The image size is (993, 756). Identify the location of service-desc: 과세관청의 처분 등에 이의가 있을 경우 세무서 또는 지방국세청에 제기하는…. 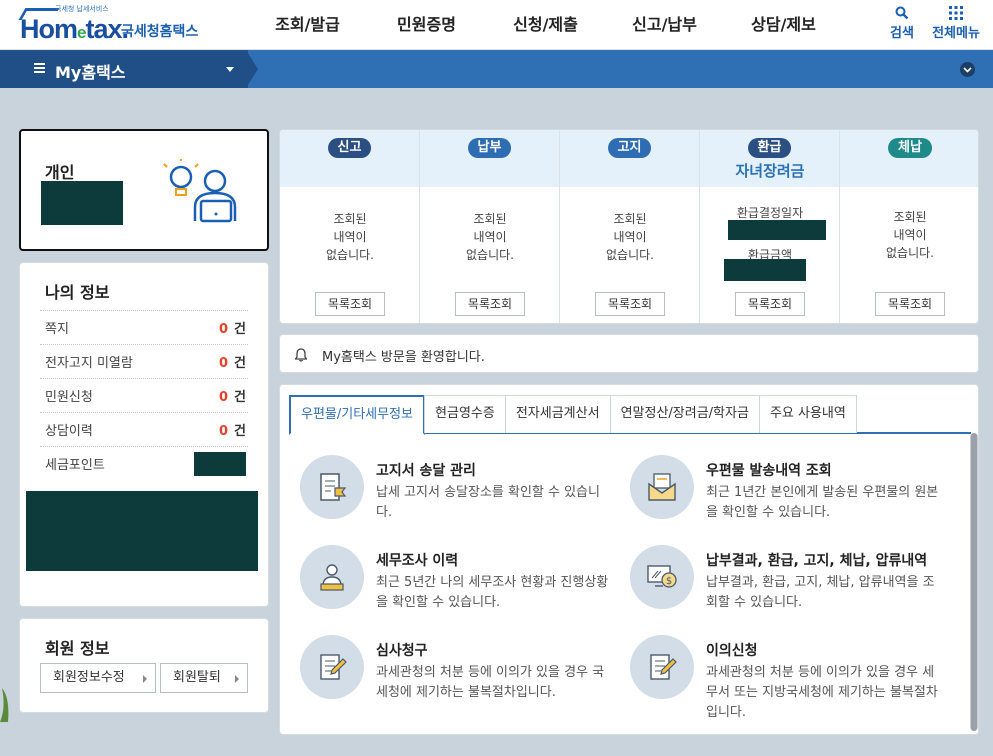
(822, 692).